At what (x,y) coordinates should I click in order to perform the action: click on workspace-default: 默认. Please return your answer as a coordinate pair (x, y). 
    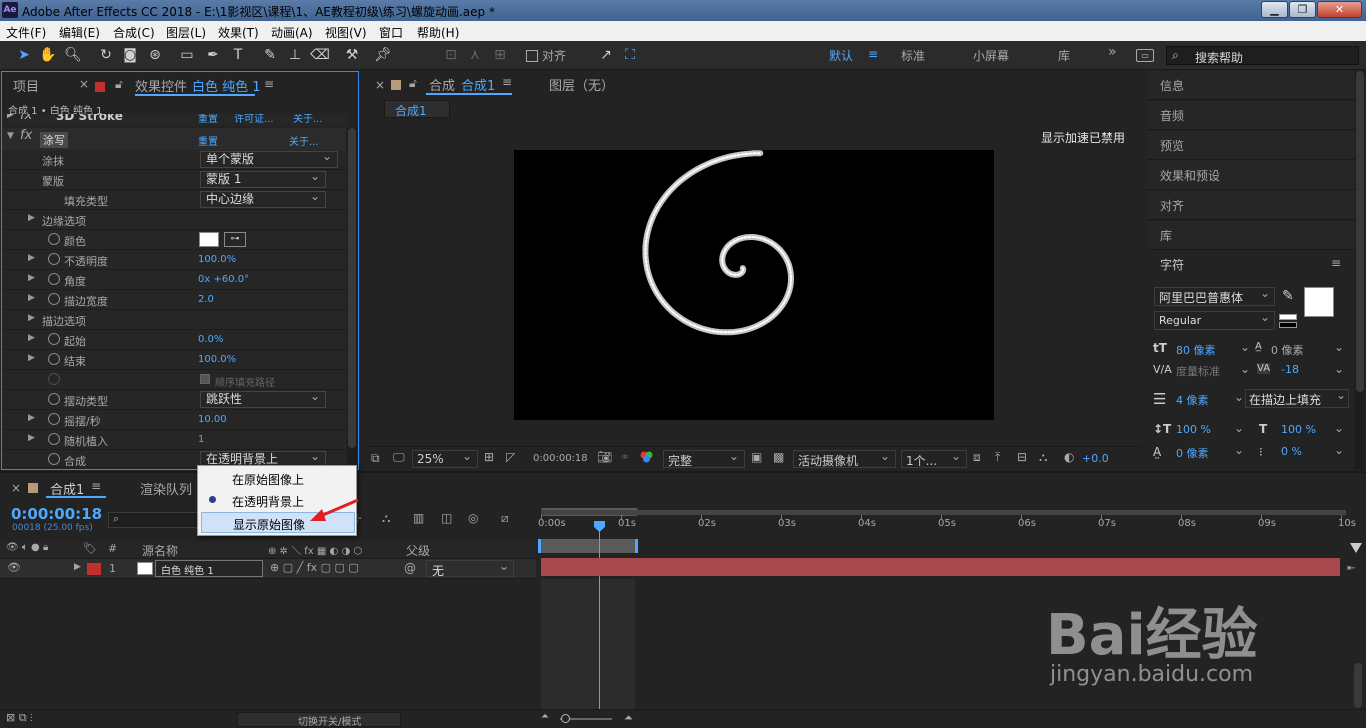
    Looking at the image, I should click on (841, 55).